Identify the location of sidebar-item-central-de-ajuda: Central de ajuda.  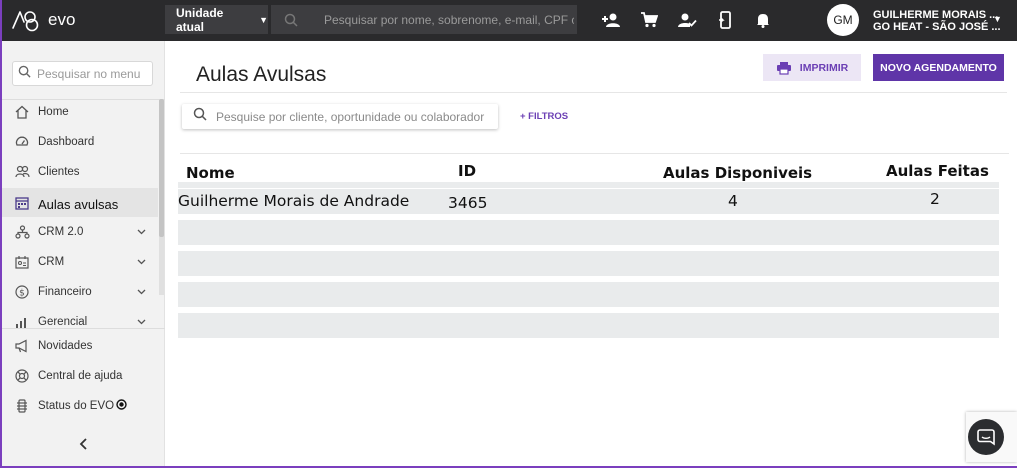
(80, 376).